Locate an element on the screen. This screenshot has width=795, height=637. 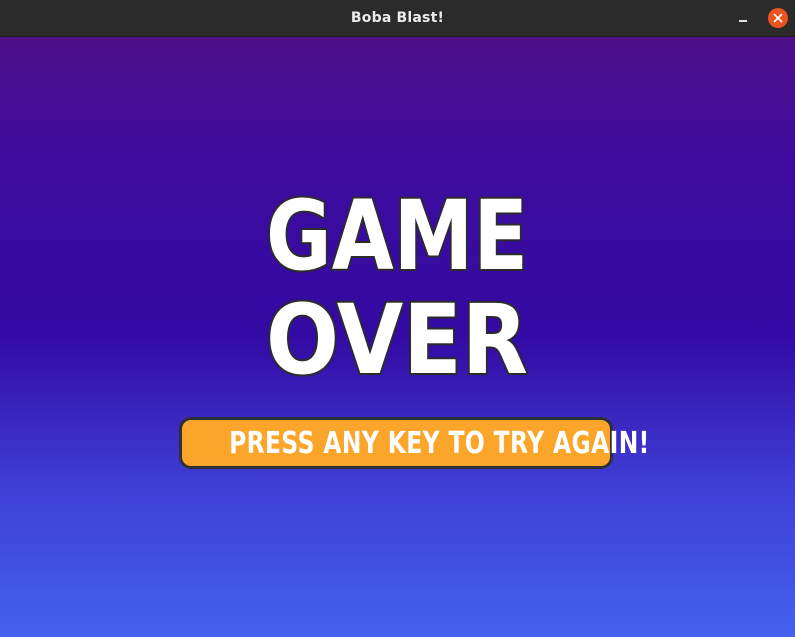
title-bar: Boba Blast! is located at coordinates (397, 18).